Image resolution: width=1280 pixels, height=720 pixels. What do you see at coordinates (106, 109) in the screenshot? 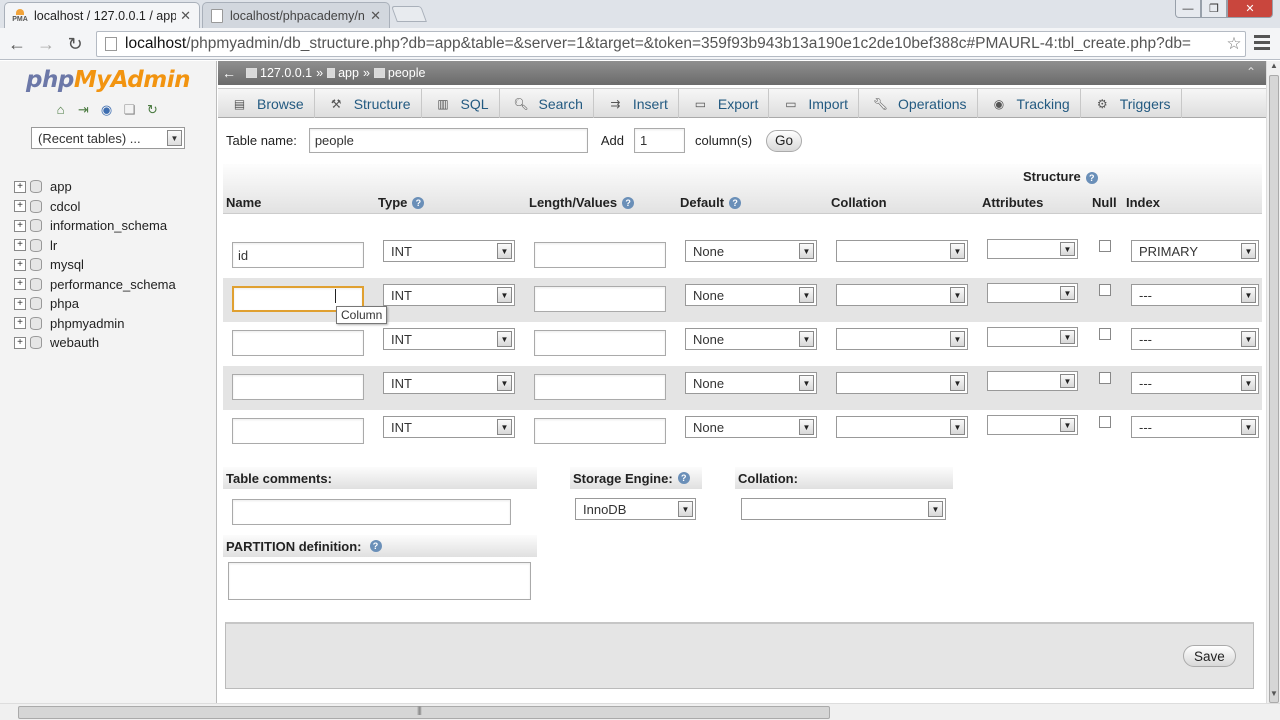
I see `docs-icon: ◉` at bounding box center [106, 109].